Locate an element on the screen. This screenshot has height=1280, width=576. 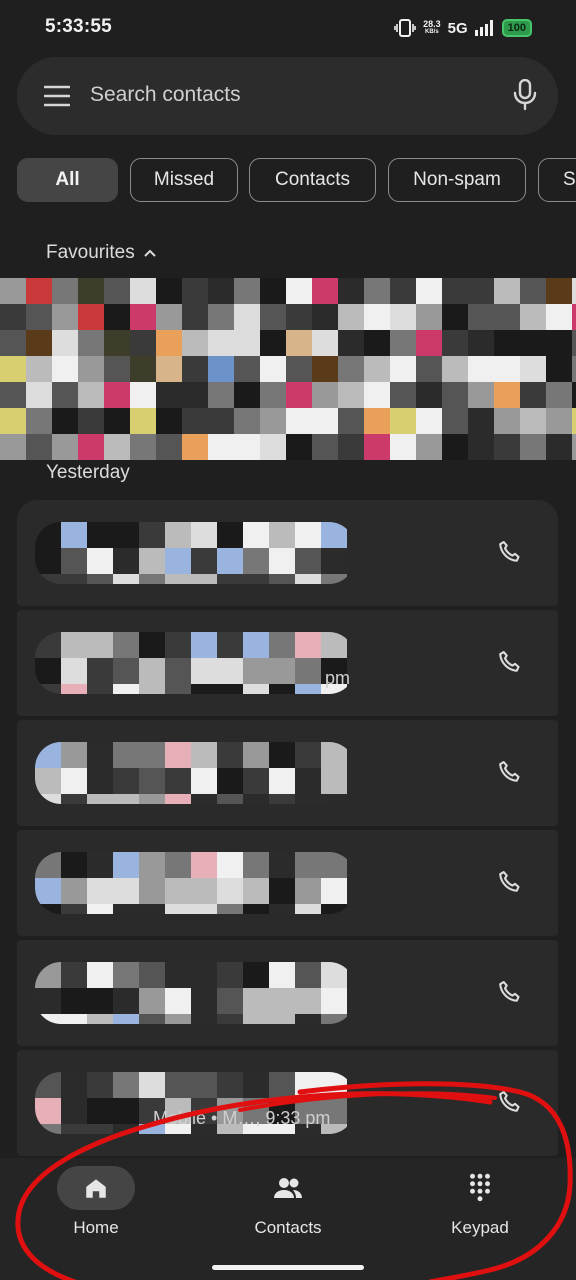
chip-contacts: Contacts is located at coordinates (312, 180).